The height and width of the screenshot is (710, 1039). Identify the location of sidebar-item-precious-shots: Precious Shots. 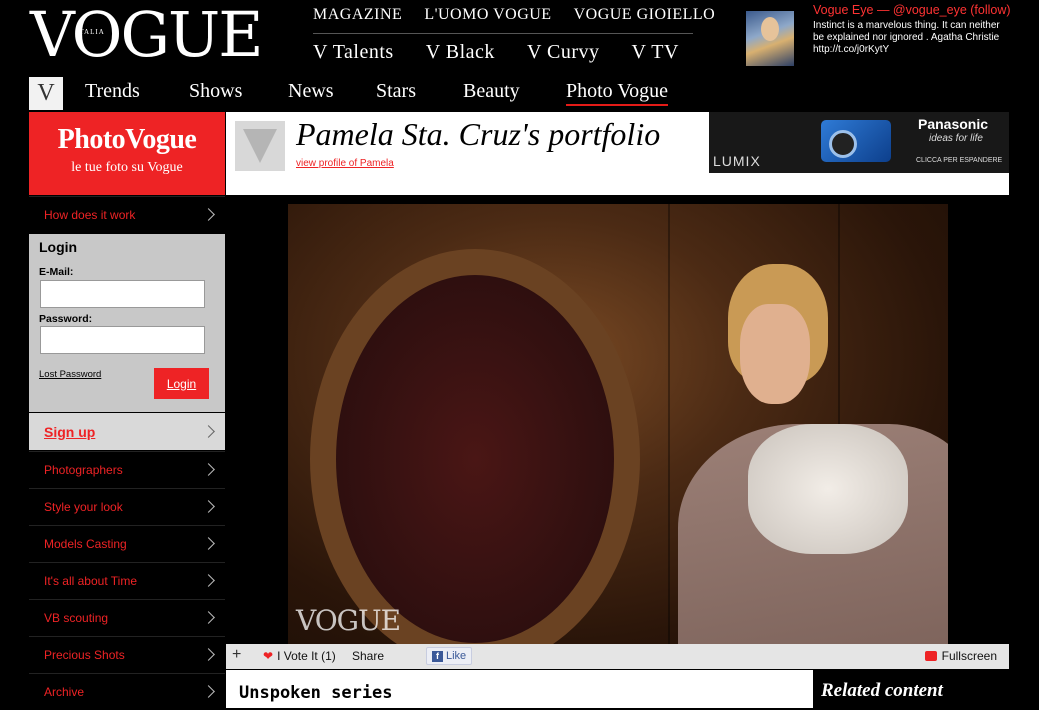
(127, 654).